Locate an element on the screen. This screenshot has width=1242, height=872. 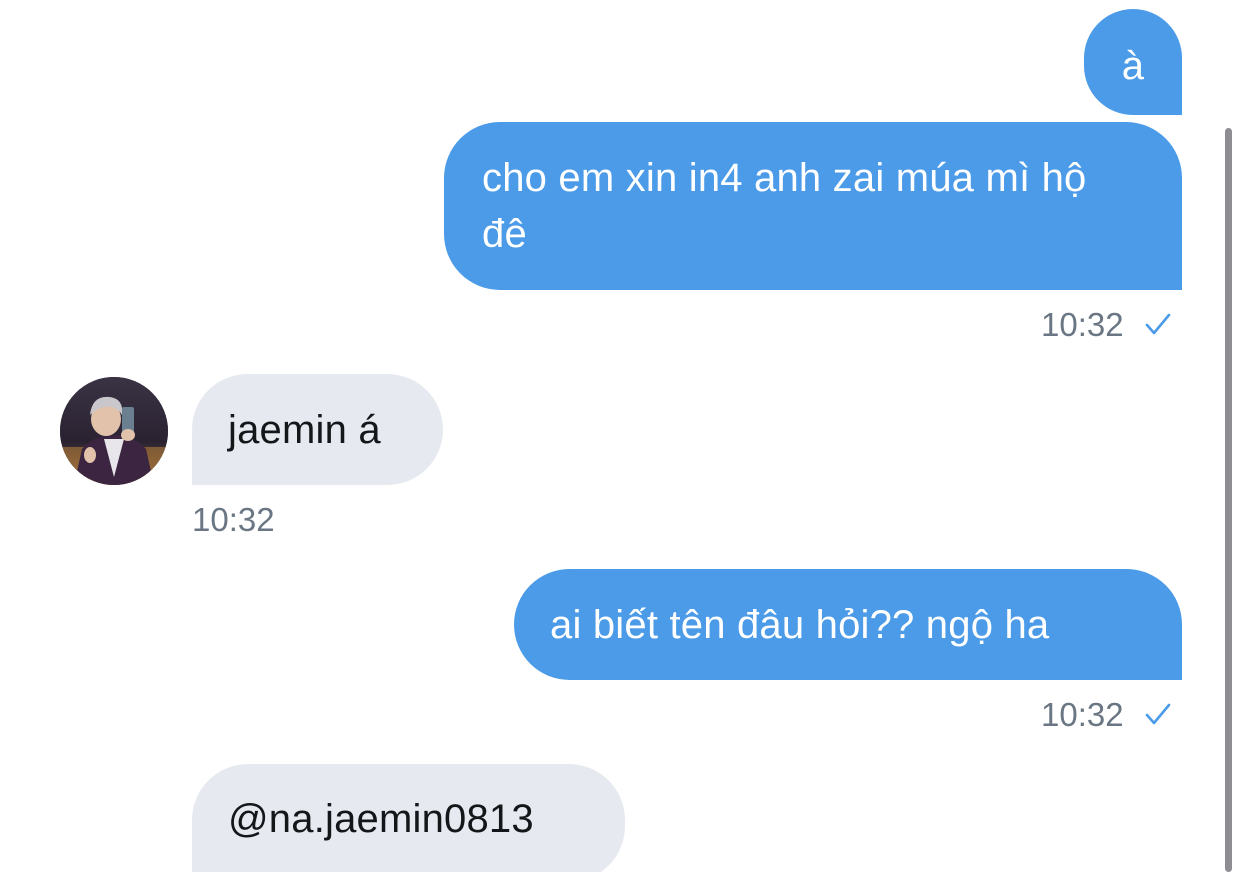
avatar is located at coordinates (114, 431).